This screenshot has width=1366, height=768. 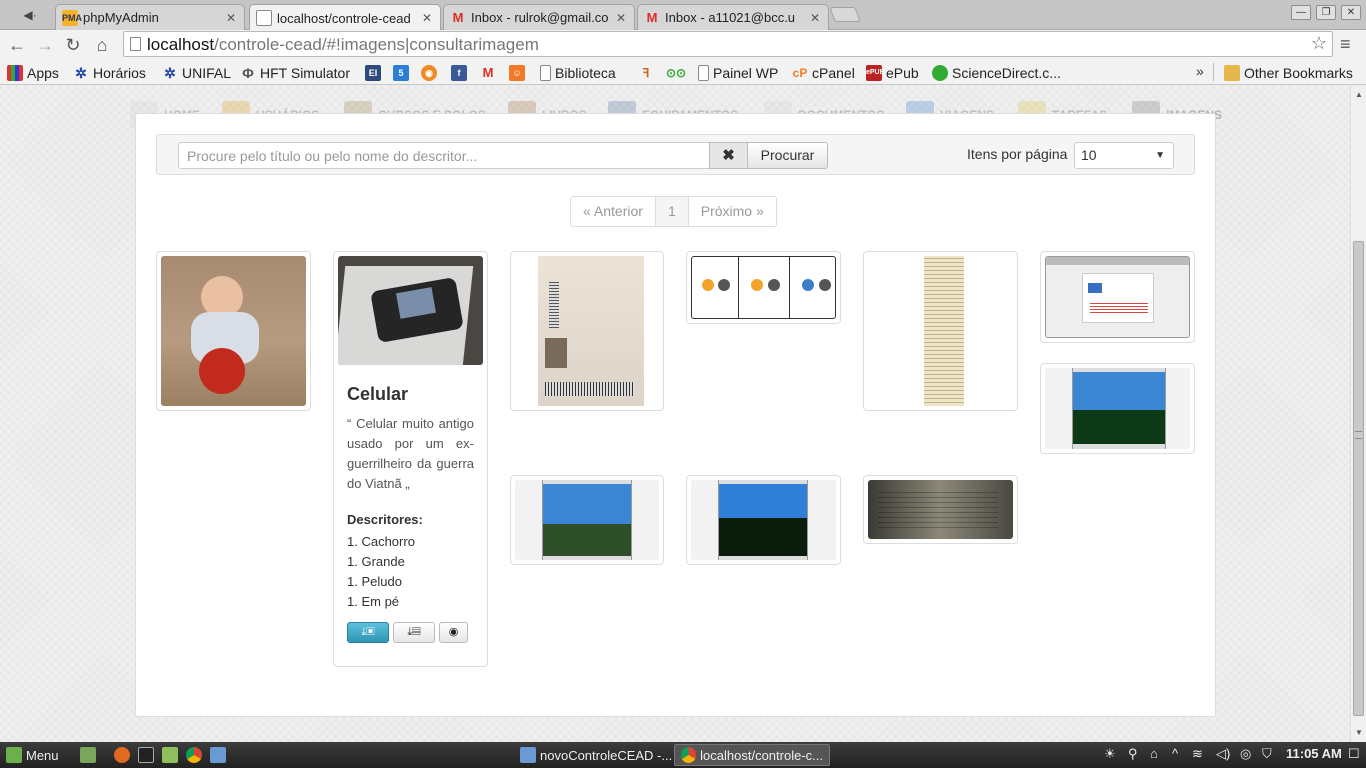 What do you see at coordinates (728, 155) in the screenshot?
I see `clear-search-button: ✖` at bounding box center [728, 155].